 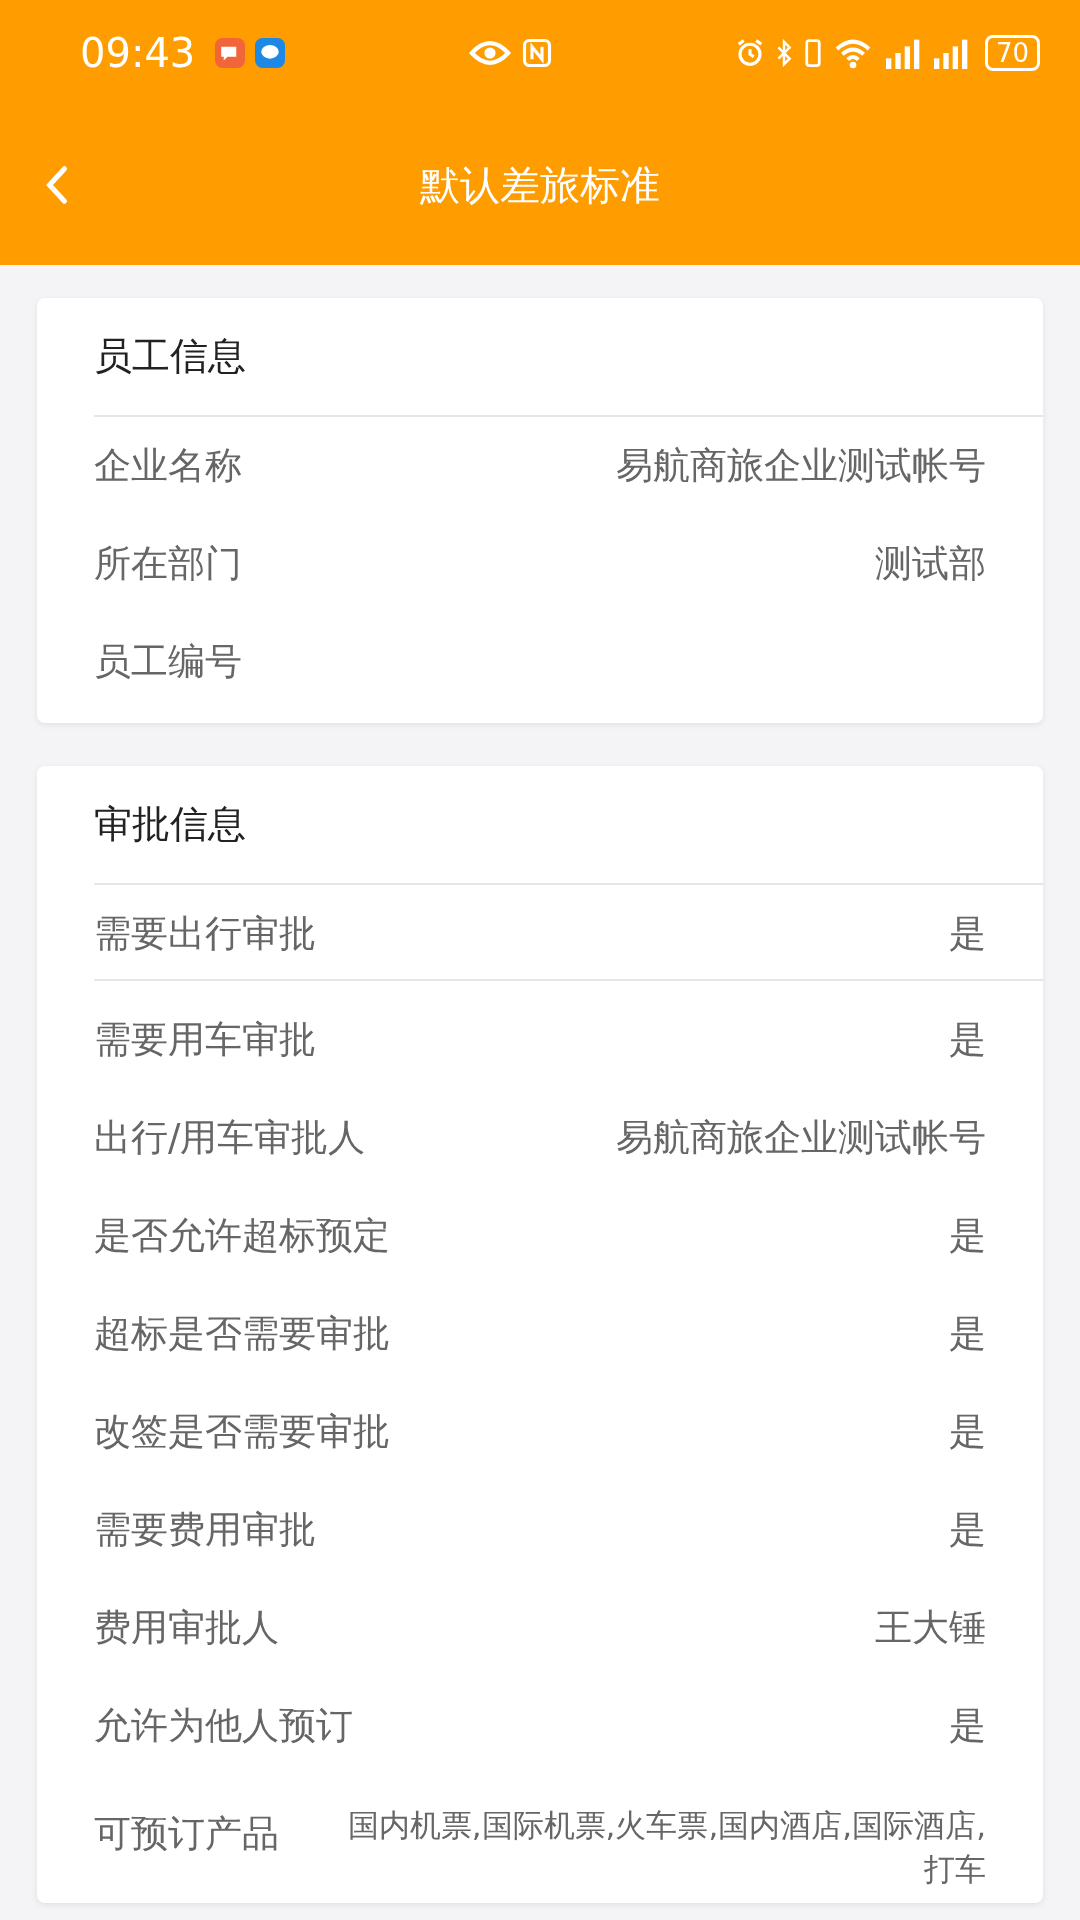 What do you see at coordinates (540, 185) in the screenshot?
I see `page-title: 默认差旅标准` at bounding box center [540, 185].